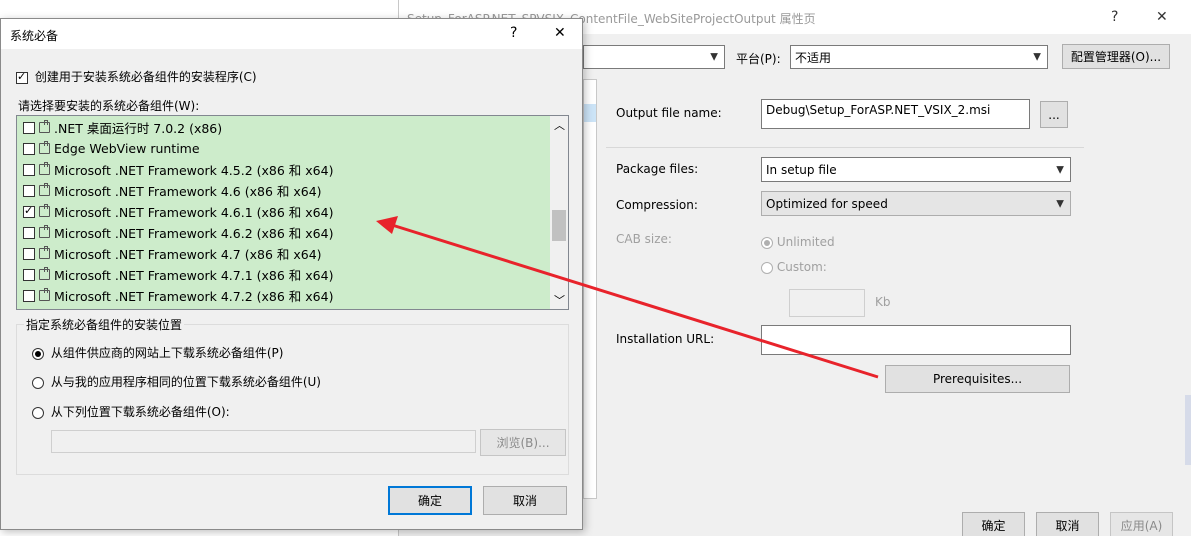 Image resolution: width=1191 pixels, height=536 pixels. Describe the element at coordinates (916, 203) in the screenshot. I see `compression-combo: Optimized for speed ▼` at that location.